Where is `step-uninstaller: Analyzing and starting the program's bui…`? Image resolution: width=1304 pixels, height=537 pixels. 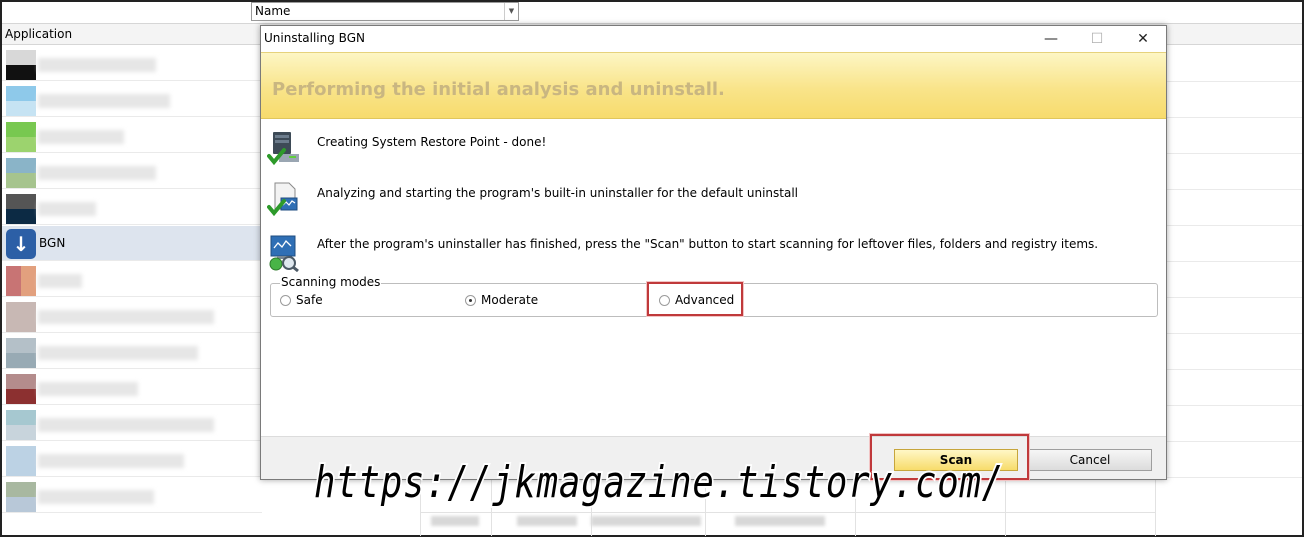
step-uninstaller: Analyzing and starting the program's bui… is located at coordinates (713, 203).